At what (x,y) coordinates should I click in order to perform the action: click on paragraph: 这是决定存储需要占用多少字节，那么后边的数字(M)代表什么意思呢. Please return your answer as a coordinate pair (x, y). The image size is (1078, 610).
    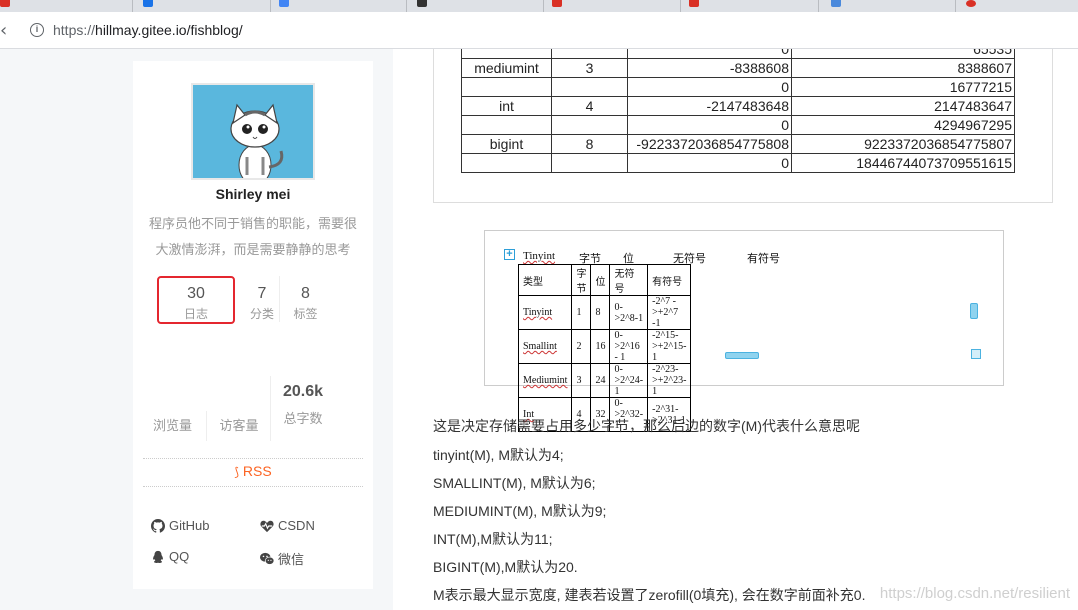
    Looking at the image, I should click on (646, 426).